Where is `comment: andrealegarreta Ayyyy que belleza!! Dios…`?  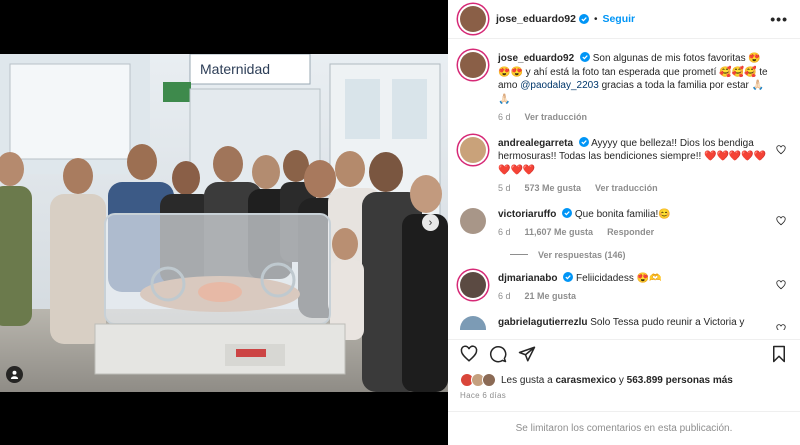
comment: andrealegarreta Ayyyy que belleza!! Dios… is located at coordinates (624, 166).